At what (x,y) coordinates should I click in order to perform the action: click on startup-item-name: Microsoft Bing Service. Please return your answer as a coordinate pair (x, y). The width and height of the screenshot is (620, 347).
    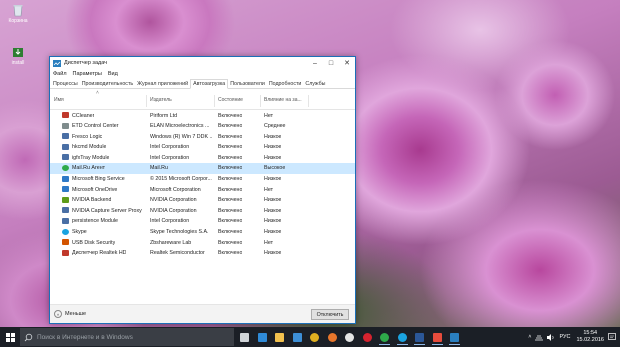
    Looking at the image, I should click on (98, 179).